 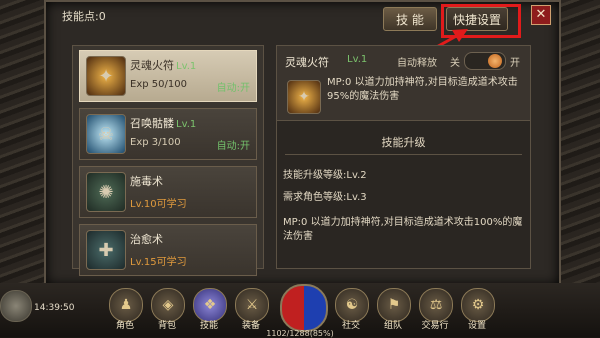 What do you see at coordinates (417, 63) in the screenshot?
I see `auto-release-label: 自动释放` at bounding box center [417, 63].